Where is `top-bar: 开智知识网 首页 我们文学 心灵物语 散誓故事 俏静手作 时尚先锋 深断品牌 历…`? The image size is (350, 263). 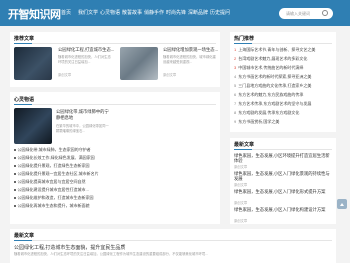
top-bar: 开智知识网 首页 我们文学 心灵物语 散誓故事 俏静手作 时尚先锋 深断品牌 历… is located at coordinates (175, 13).